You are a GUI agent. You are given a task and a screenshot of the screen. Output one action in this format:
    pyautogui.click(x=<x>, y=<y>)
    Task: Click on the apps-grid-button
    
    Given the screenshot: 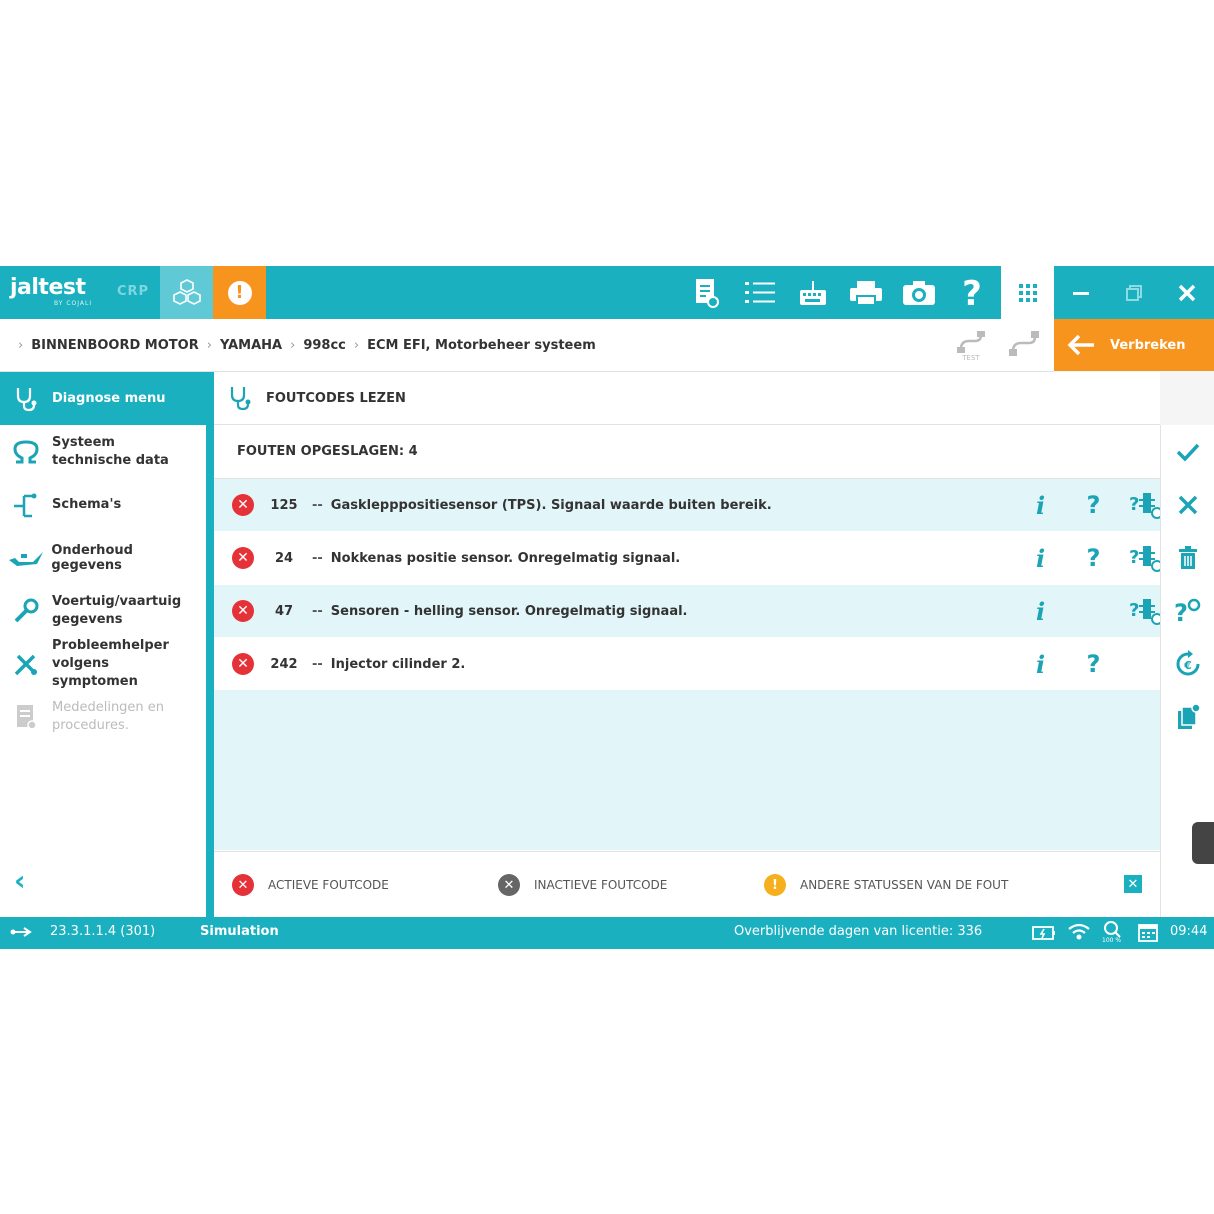 What is the action you would take?
    pyautogui.click(x=1027, y=292)
    